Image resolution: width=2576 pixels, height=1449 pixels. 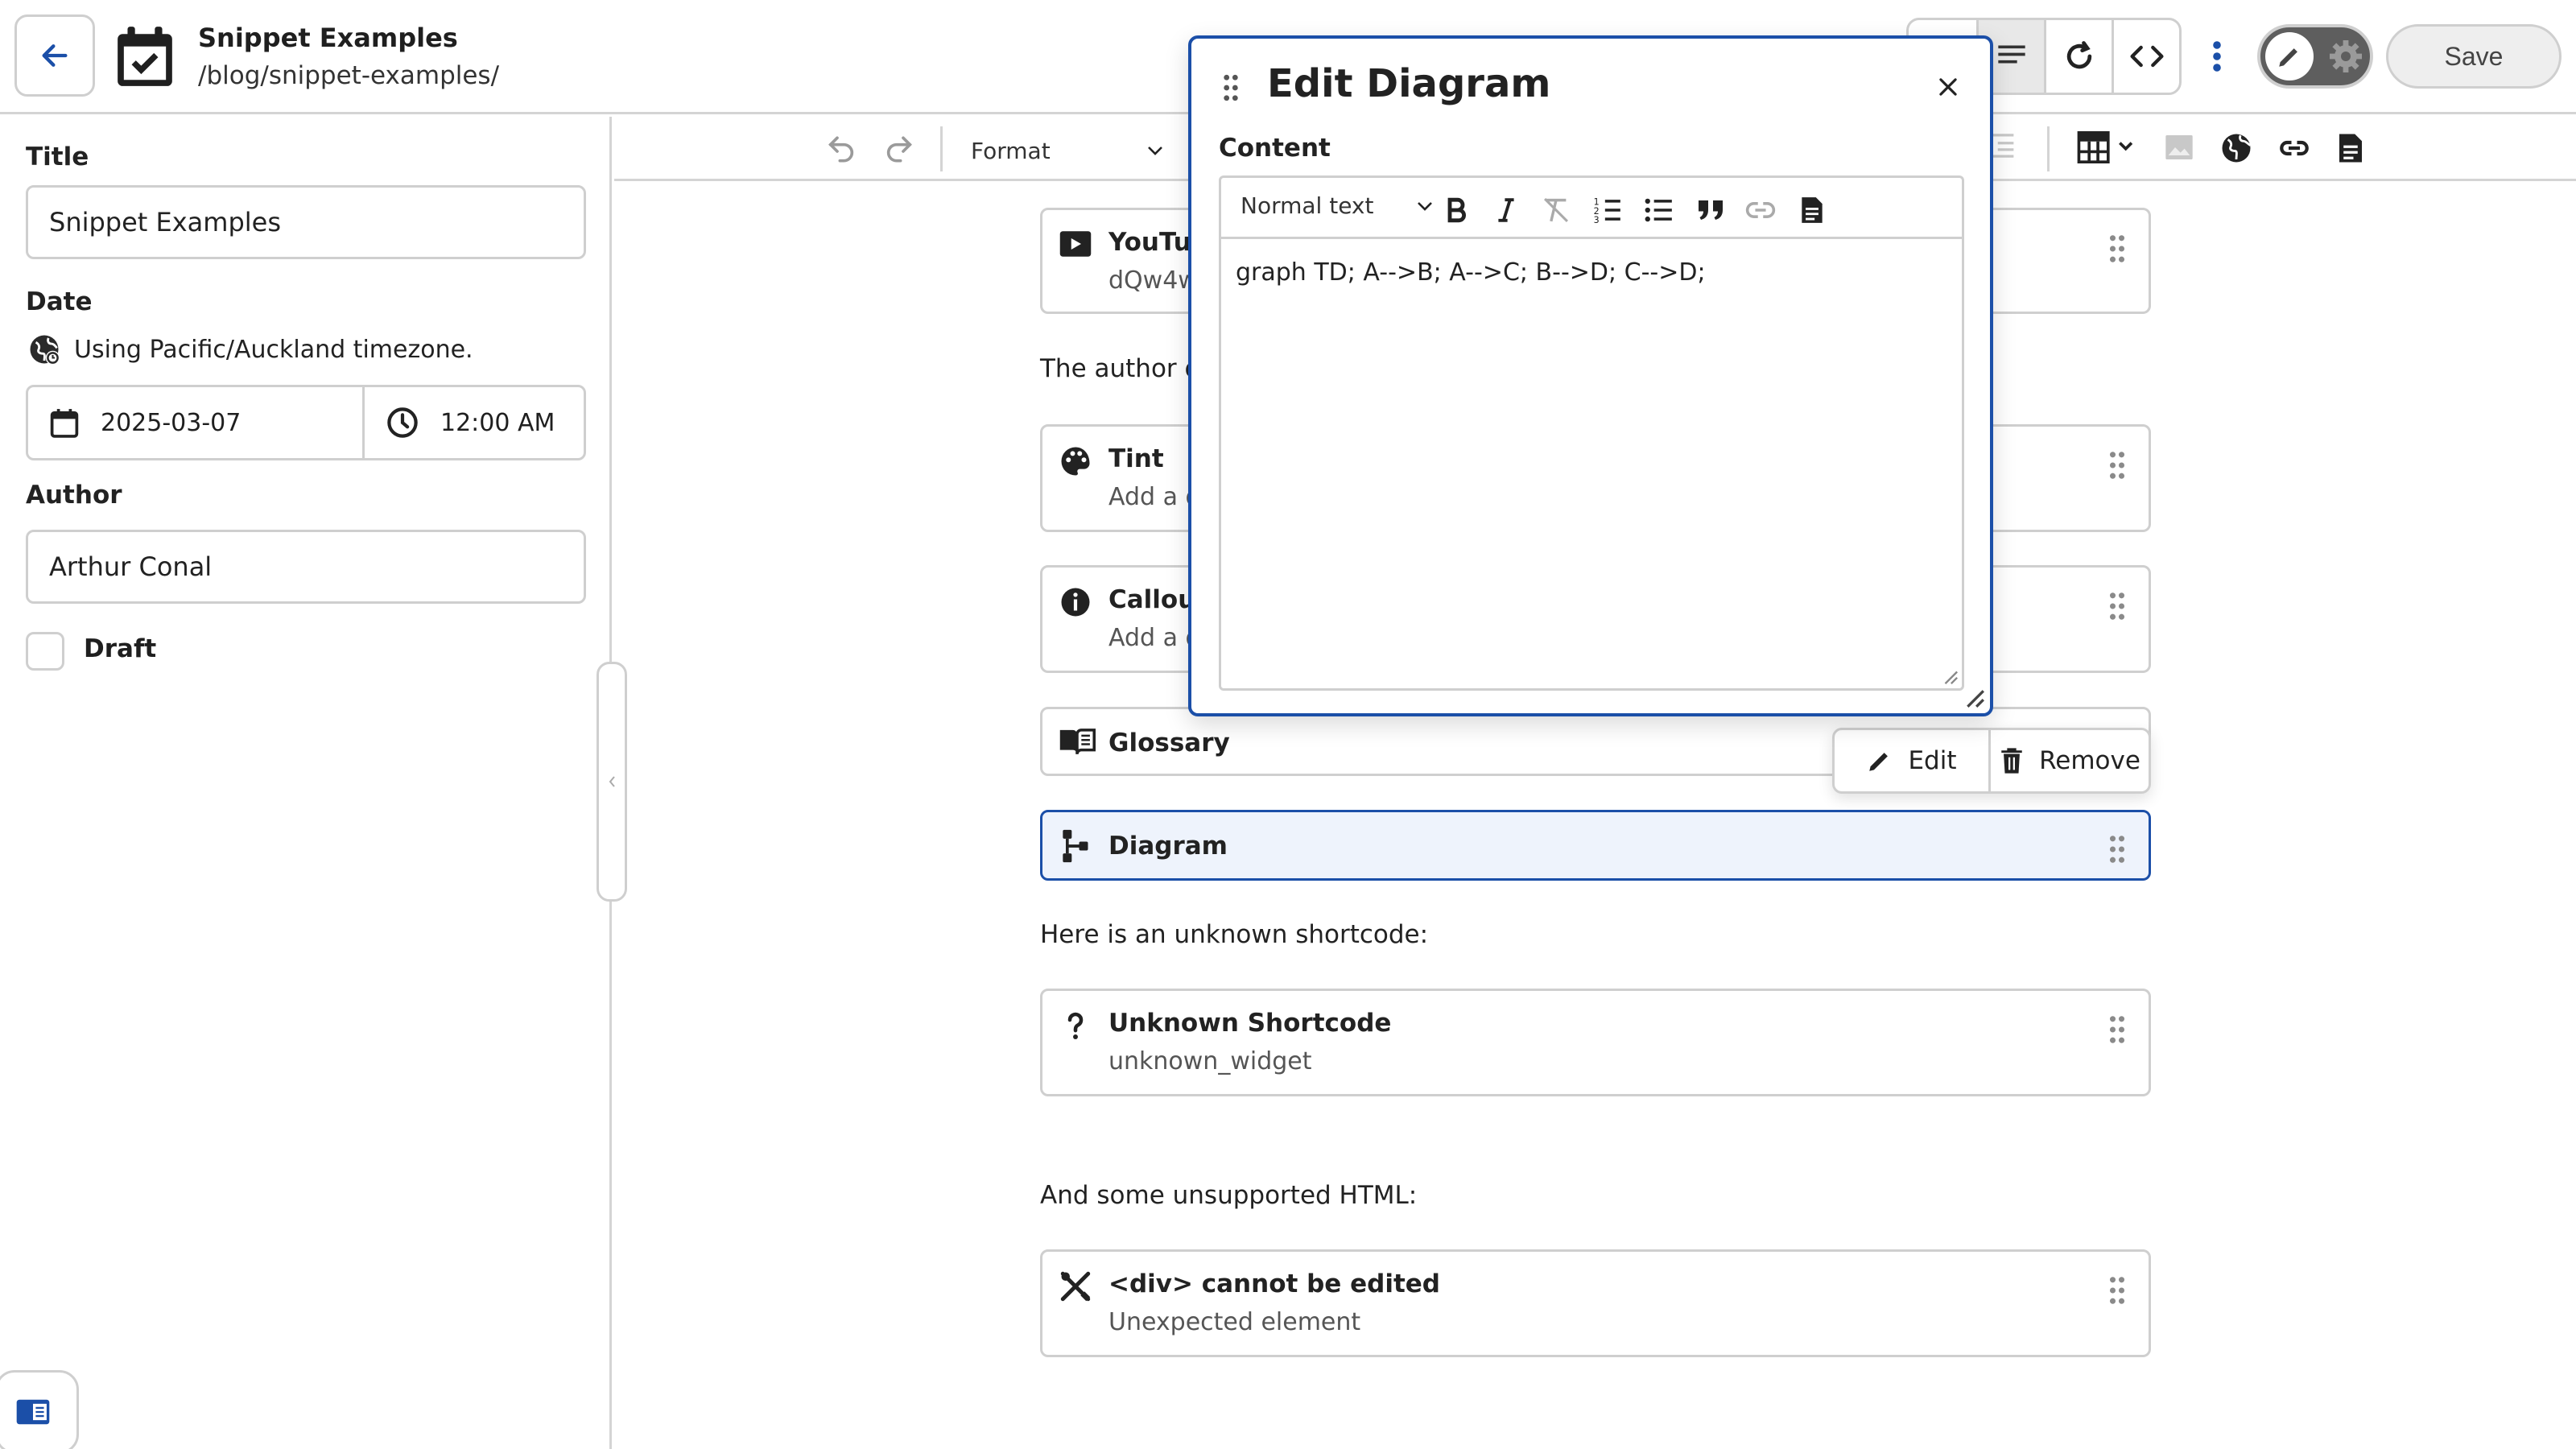 What do you see at coordinates (2089, 760) in the screenshot?
I see `remove-label: Remove` at bounding box center [2089, 760].